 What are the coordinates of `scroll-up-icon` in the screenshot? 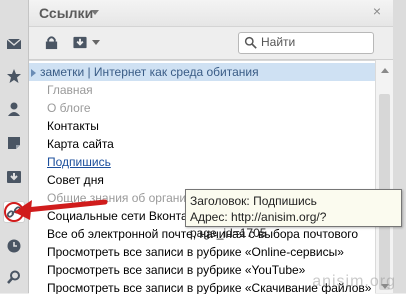 It's located at (385, 70).